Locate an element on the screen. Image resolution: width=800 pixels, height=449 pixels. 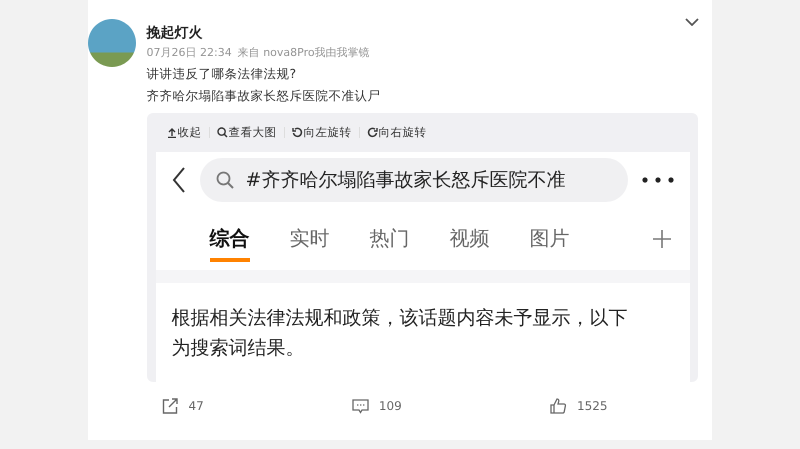
image-tool-button: 收起 is located at coordinates (184, 132).